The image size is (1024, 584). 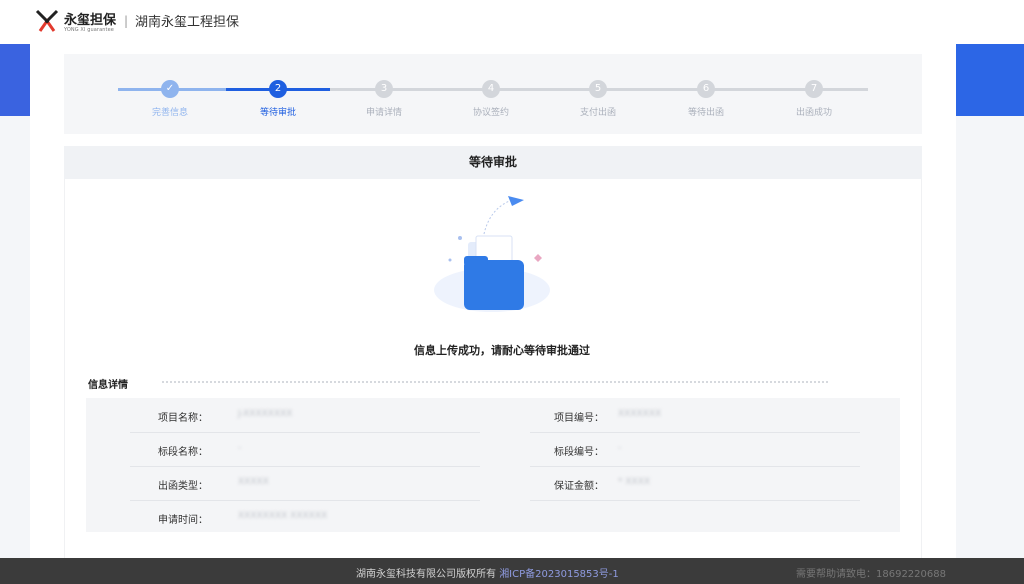 What do you see at coordinates (990, 337) in the screenshot?
I see `right-side-area` at bounding box center [990, 337].